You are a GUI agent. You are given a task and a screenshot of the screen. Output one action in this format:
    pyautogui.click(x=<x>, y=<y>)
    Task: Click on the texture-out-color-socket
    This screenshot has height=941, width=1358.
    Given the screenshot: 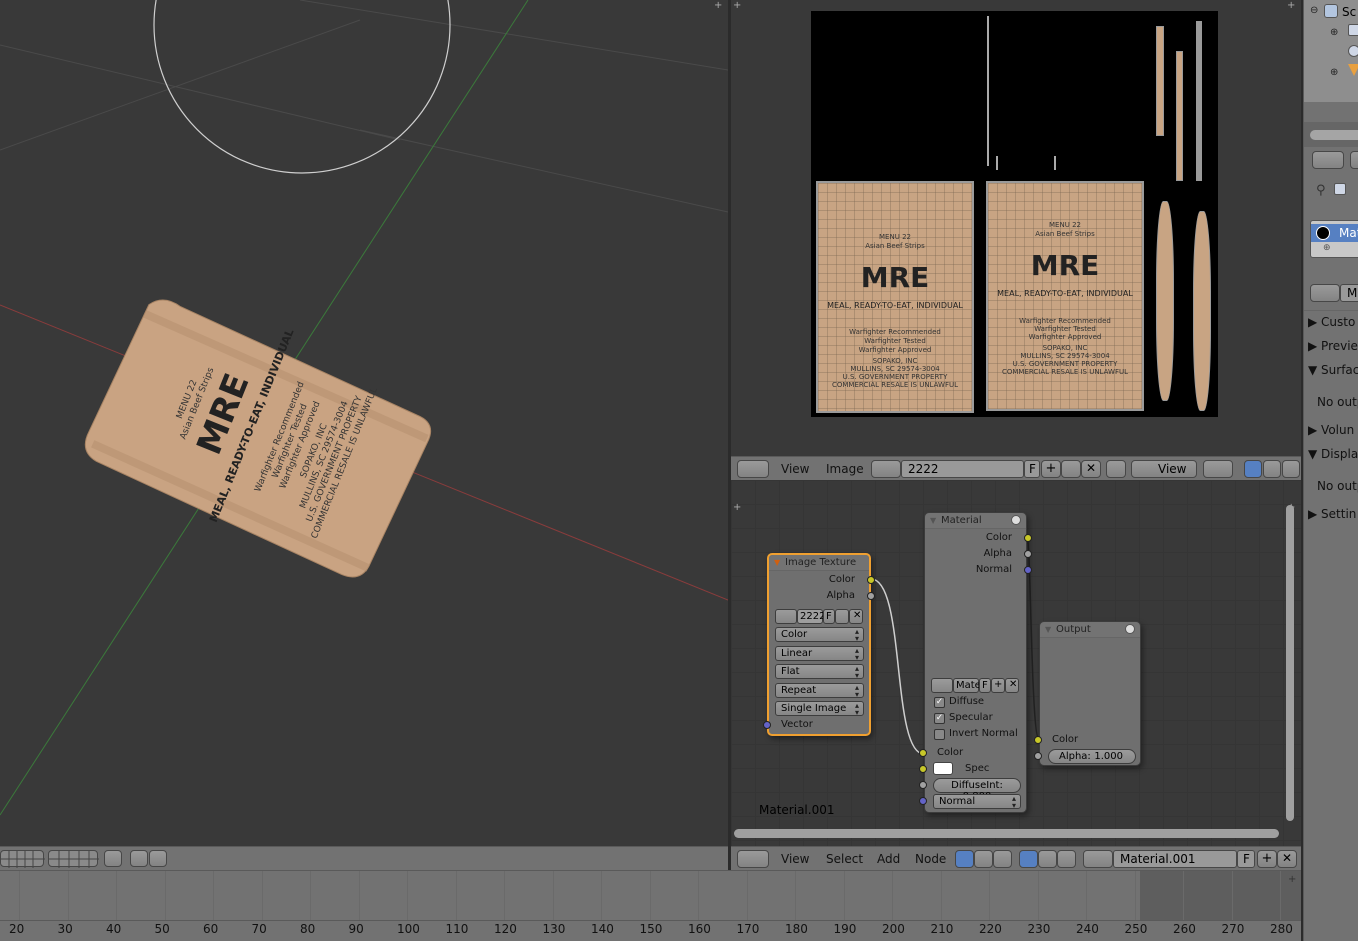 What is the action you would take?
    pyautogui.click(x=871, y=580)
    